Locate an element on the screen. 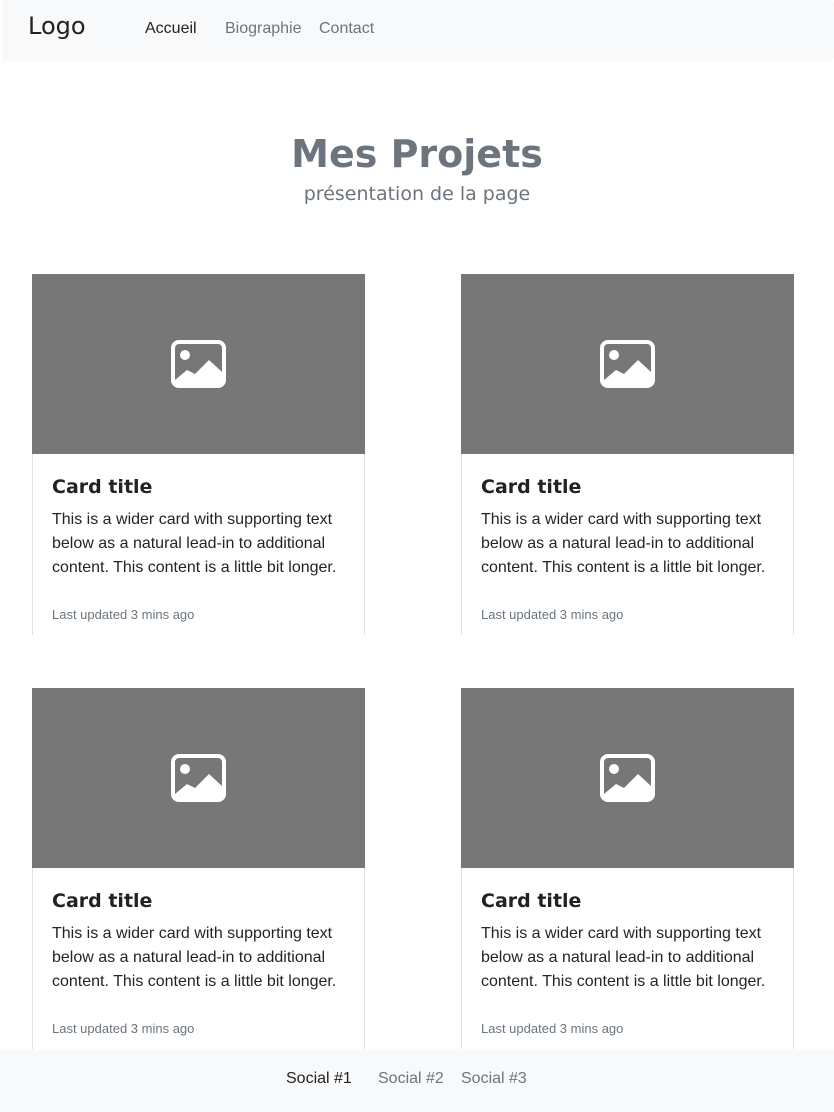 This screenshot has height=1112, width=834. page-title: Mes Projets is located at coordinates (417, 154).